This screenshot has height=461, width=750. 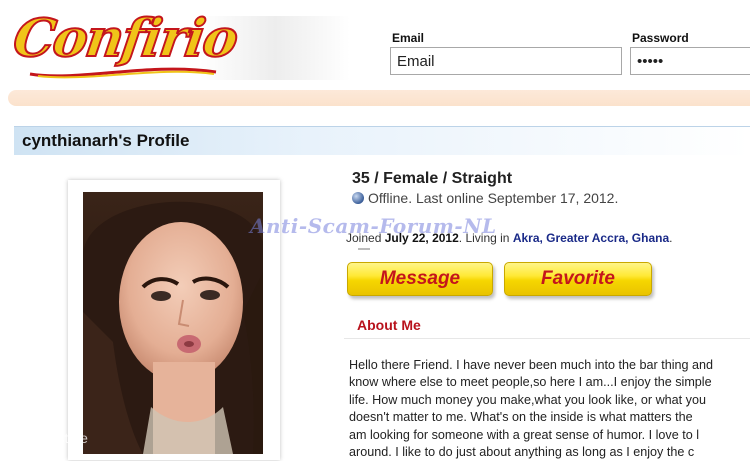 What do you see at coordinates (106, 140) in the screenshot?
I see `profile-title: cynthianarh's Profile` at bounding box center [106, 140].